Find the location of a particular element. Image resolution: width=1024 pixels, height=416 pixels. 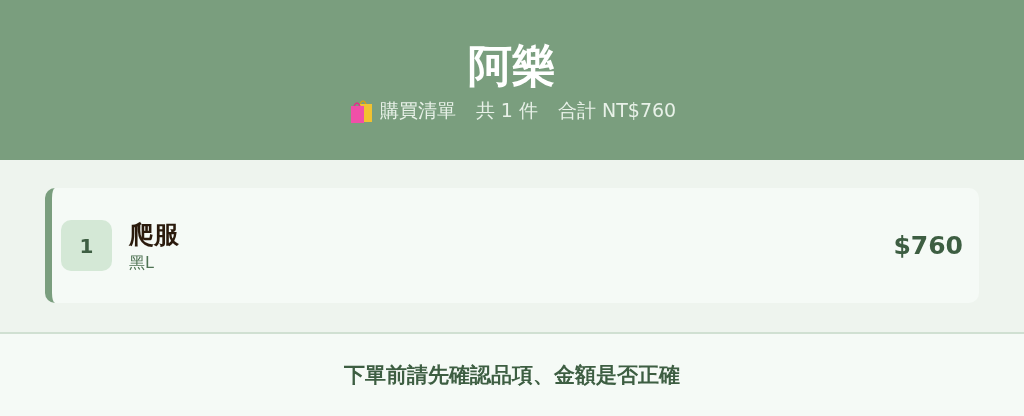

total-amount: 合計 NT$760 is located at coordinates (617, 110).